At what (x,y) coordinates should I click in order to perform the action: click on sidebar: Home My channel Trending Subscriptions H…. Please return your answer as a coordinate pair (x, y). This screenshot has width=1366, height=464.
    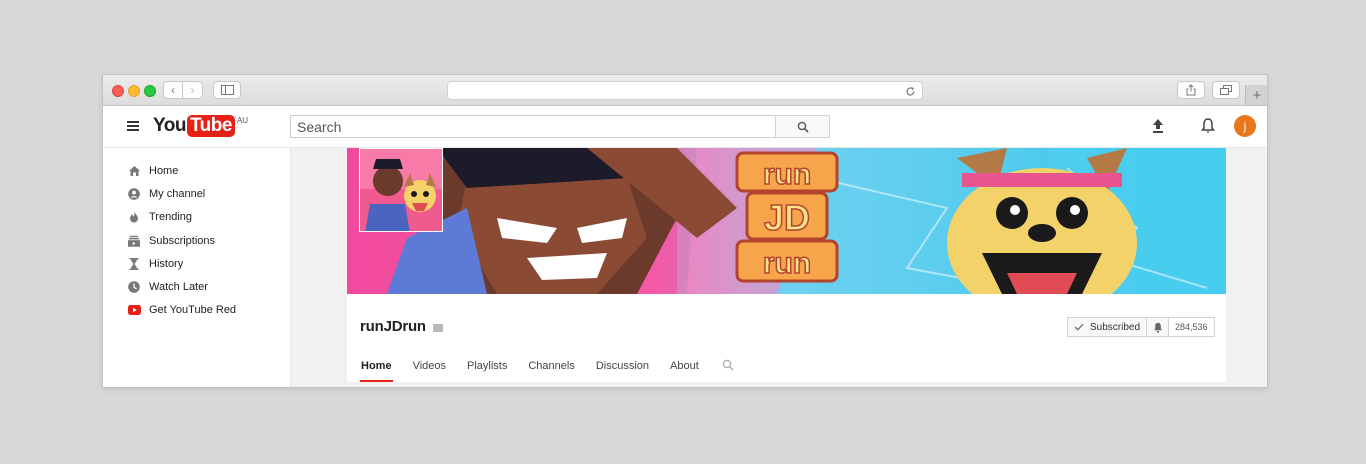
    Looking at the image, I should click on (196, 267).